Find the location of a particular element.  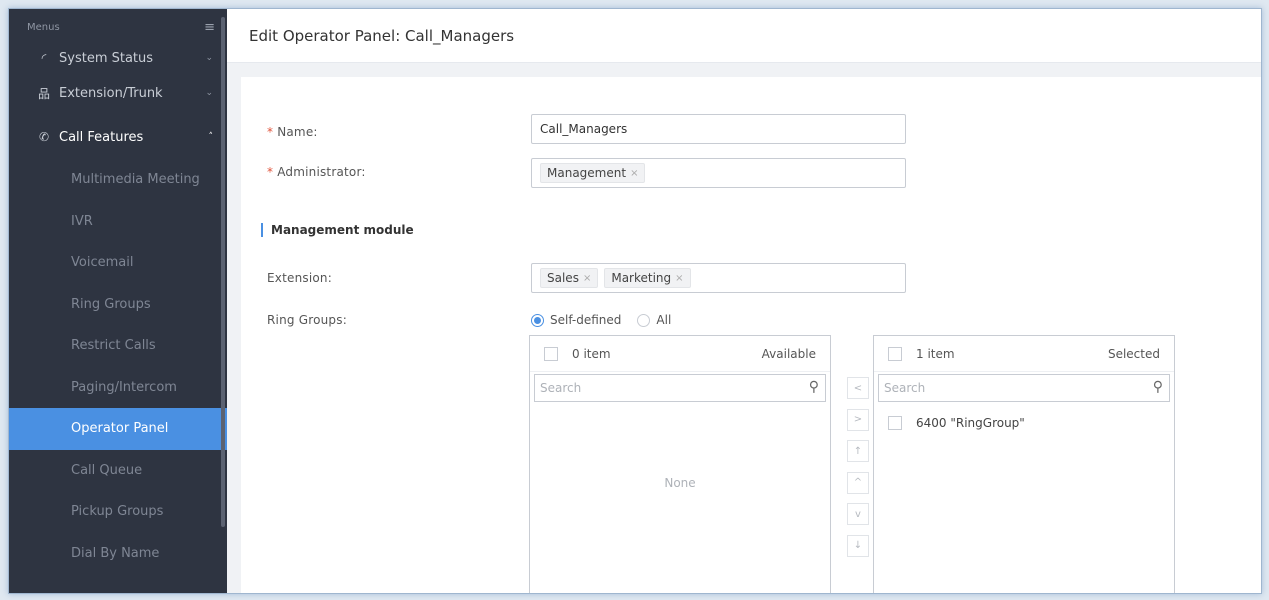

radio-all-label: All is located at coordinates (663, 320).